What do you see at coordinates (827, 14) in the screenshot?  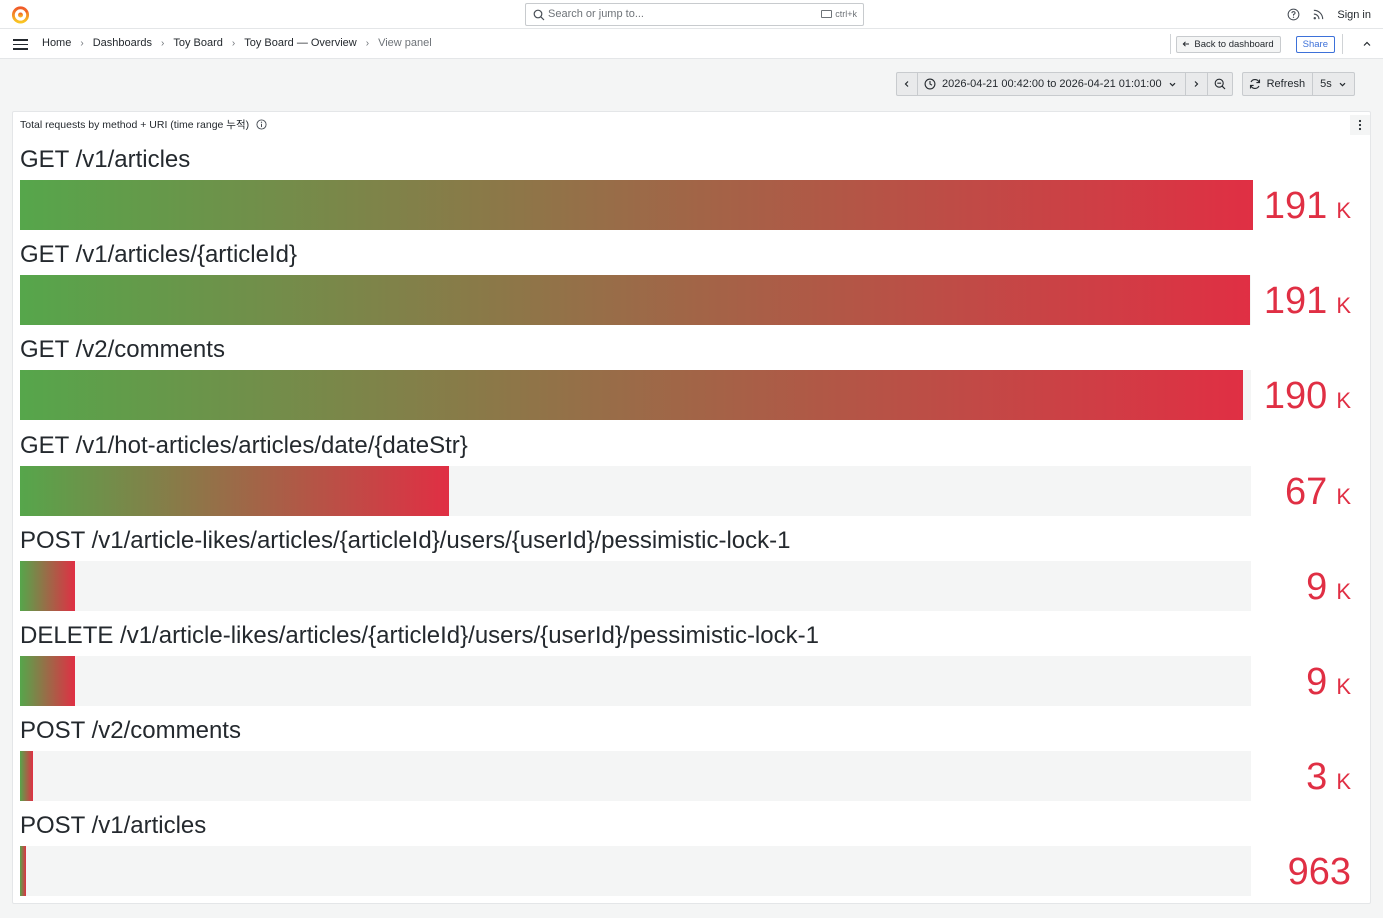 I see `keyboard-icon` at bounding box center [827, 14].